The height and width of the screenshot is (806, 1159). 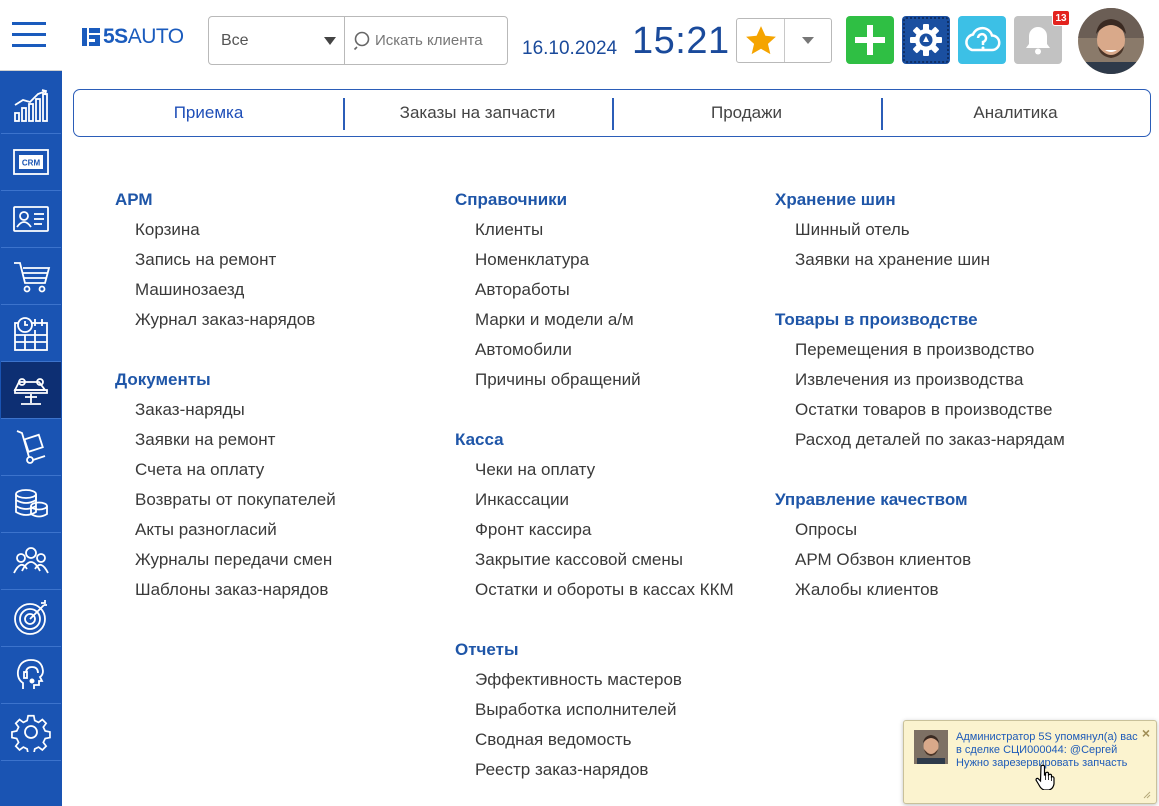 I want to click on resize-grip-icon, so click(x=1147, y=795).